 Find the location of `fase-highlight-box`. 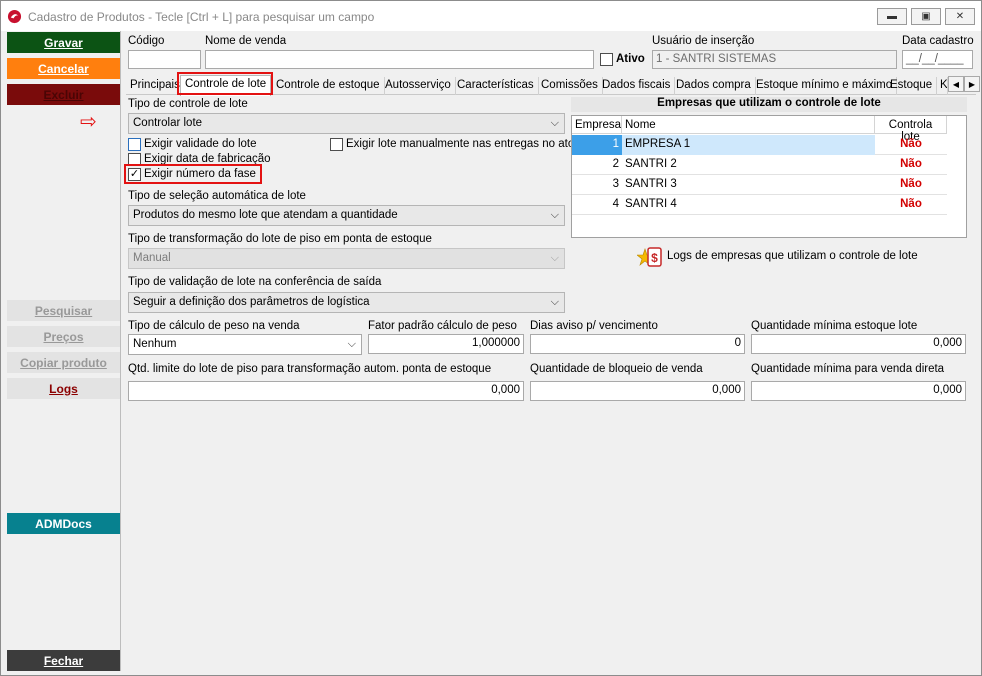

fase-highlight-box is located at coordinates (193, 174).